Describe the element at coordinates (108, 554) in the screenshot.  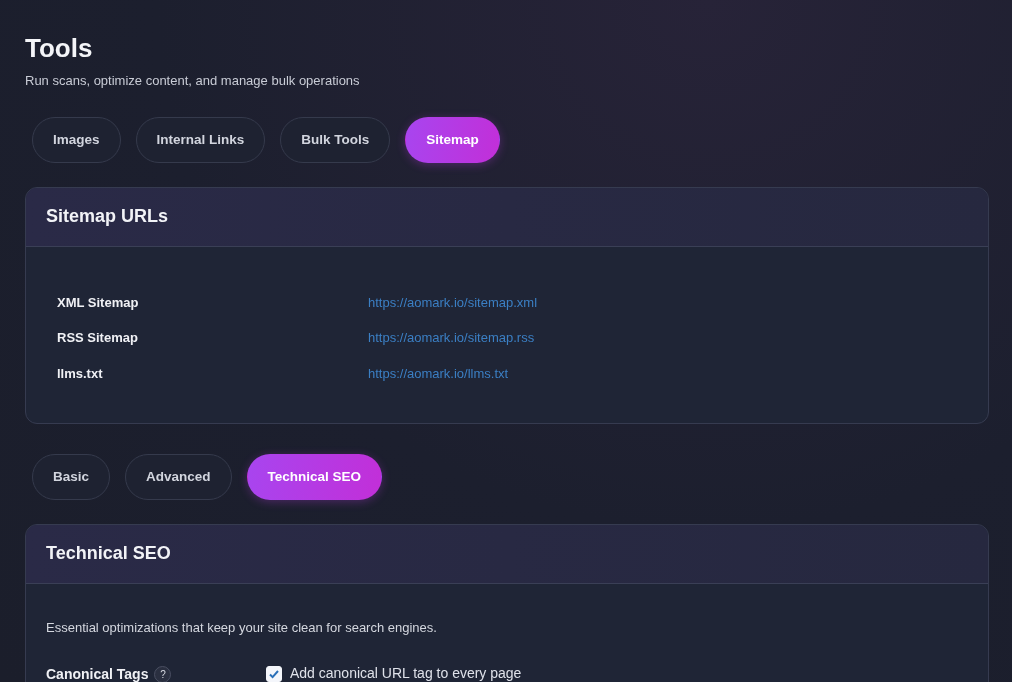
I see `card-title: Technical SEO` at that location.